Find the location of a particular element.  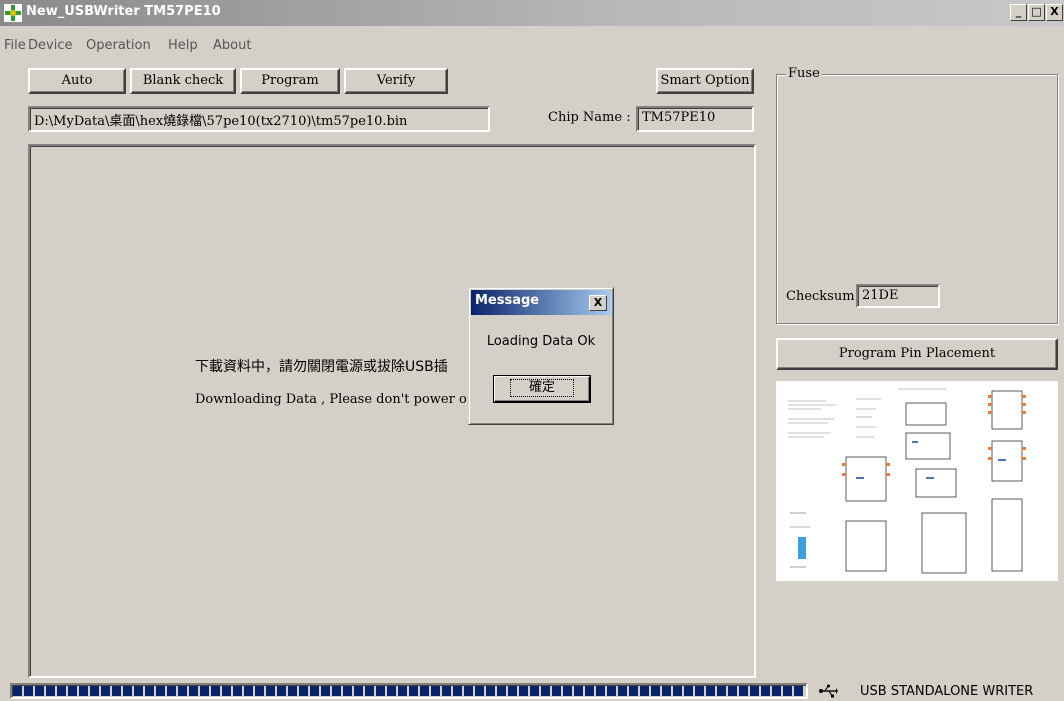

dialog-ok-button: 確定 is located at coordinates (542, 389).